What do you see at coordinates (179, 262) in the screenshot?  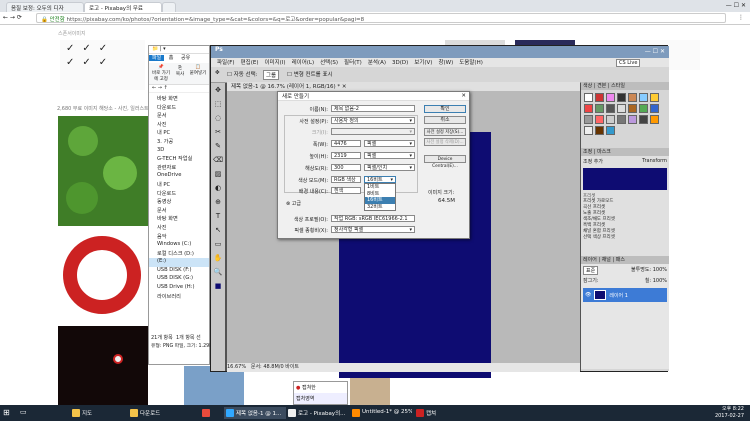 I see `nav-item: (E:)` at bounding box center [179, 262].